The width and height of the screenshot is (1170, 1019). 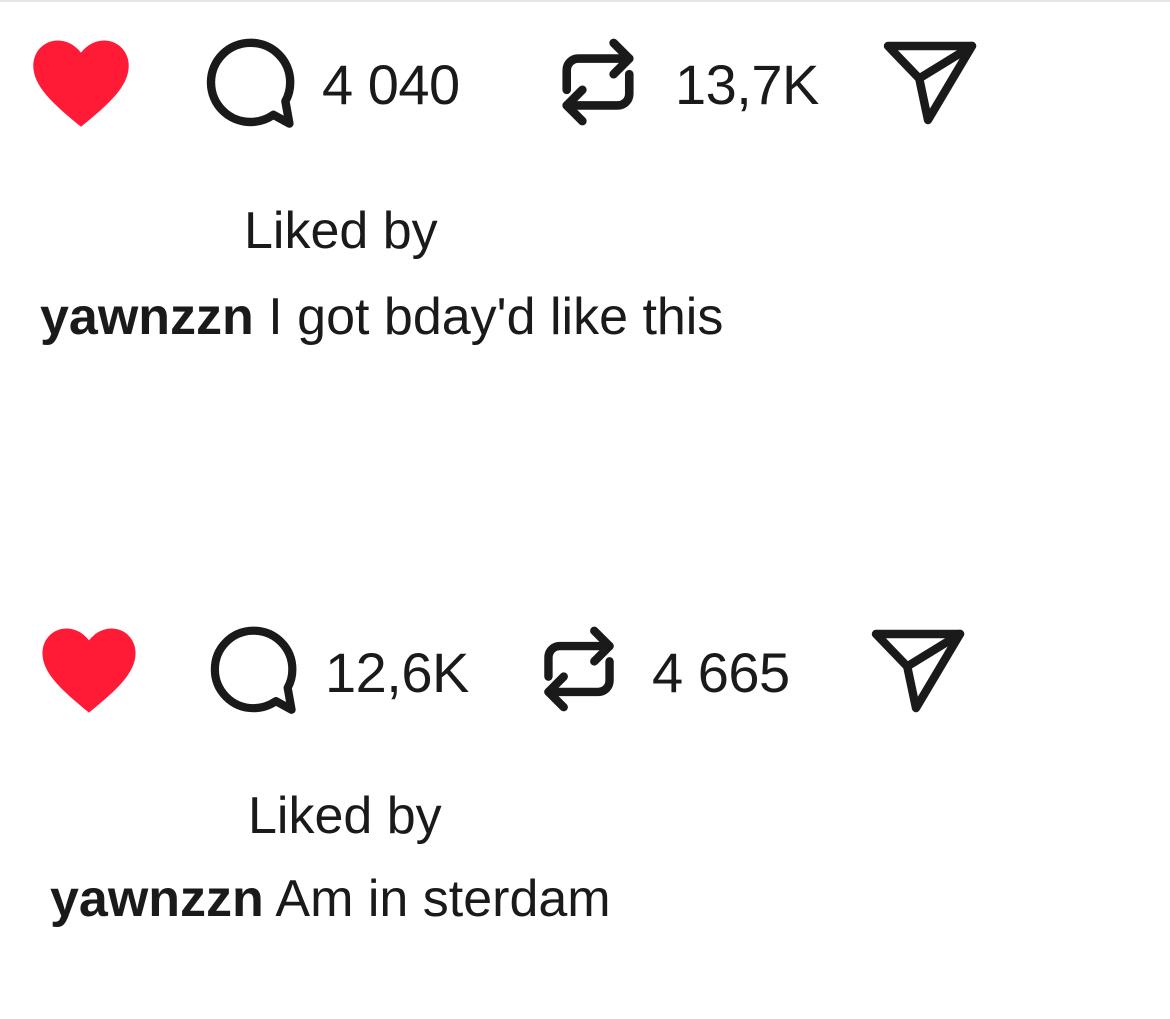 I want to click on post-caption: yawnzzn Am in sterdam, so click(x=330, y=899).